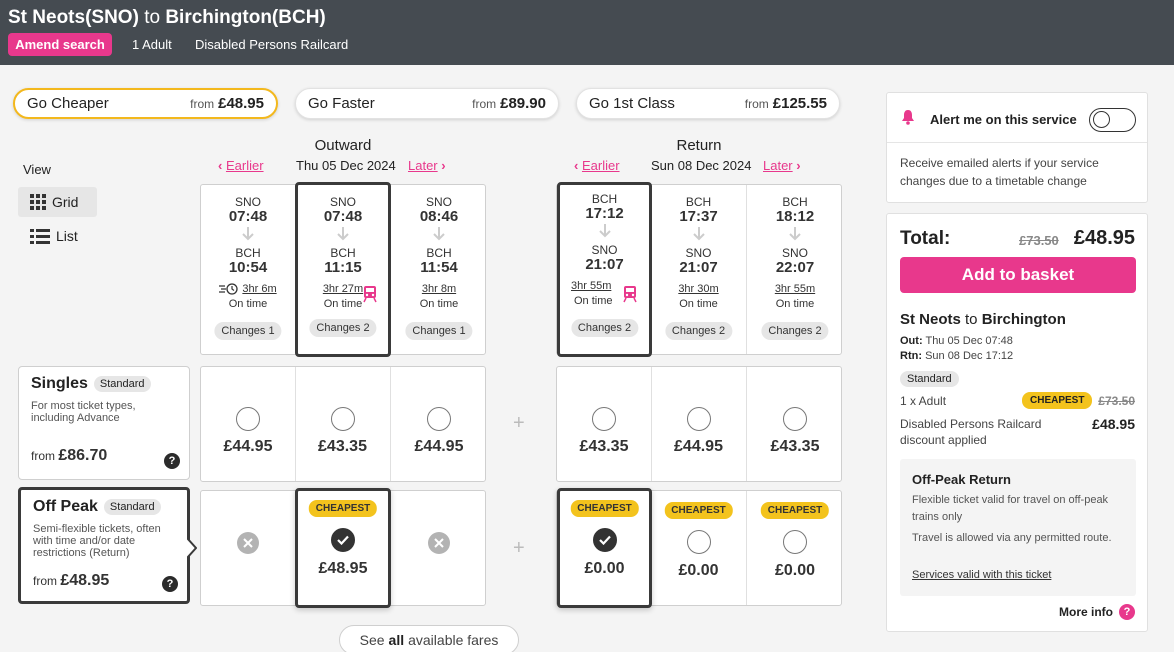 The image size is (1174, 652). What do you see at coordinates (439, 253) in the screenshot?
I see `arr-station: BCH` at bounding box center [439, 253].